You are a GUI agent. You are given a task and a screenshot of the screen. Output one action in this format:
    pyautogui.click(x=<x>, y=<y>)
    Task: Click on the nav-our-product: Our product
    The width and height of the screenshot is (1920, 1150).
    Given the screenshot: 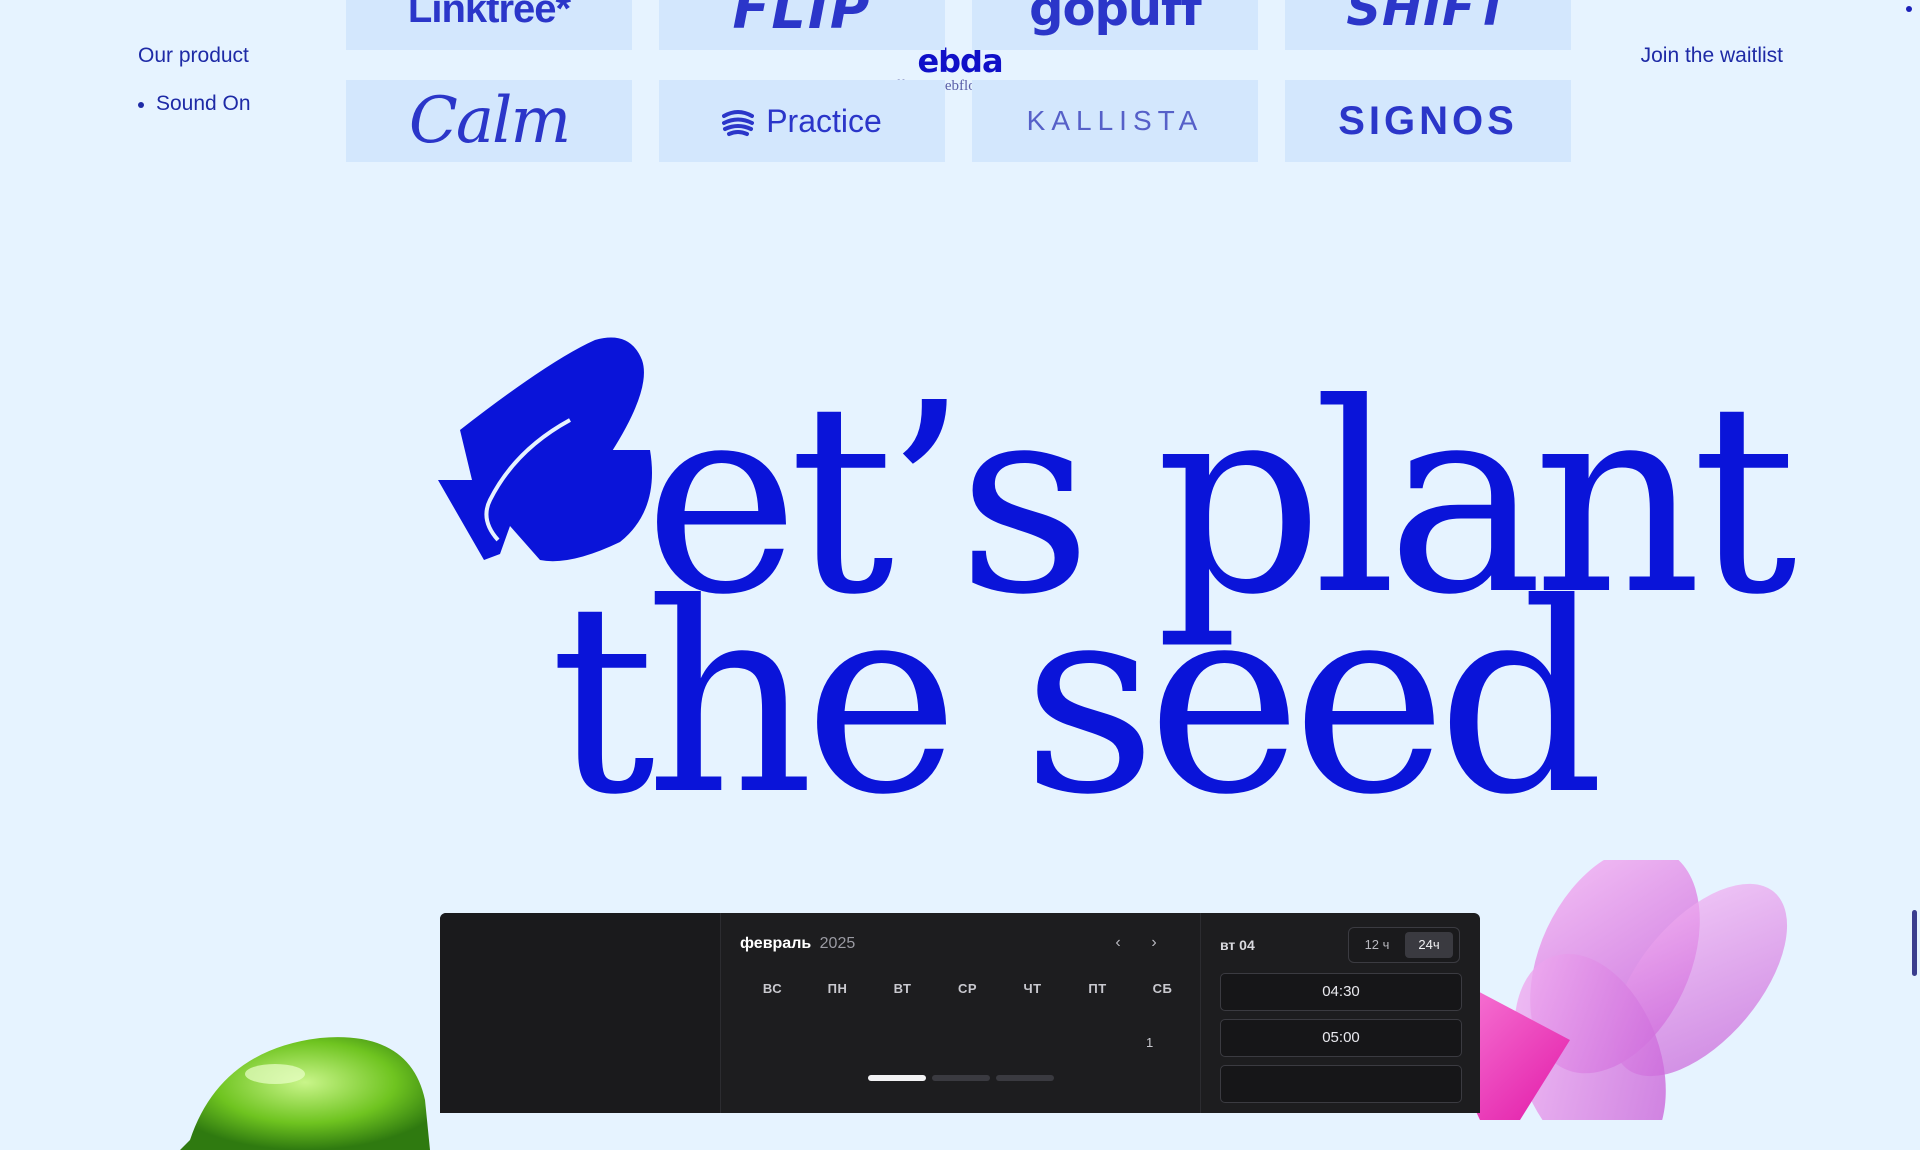 What is the action you would take?
    pyautogui.click(x=194, y=56)
    